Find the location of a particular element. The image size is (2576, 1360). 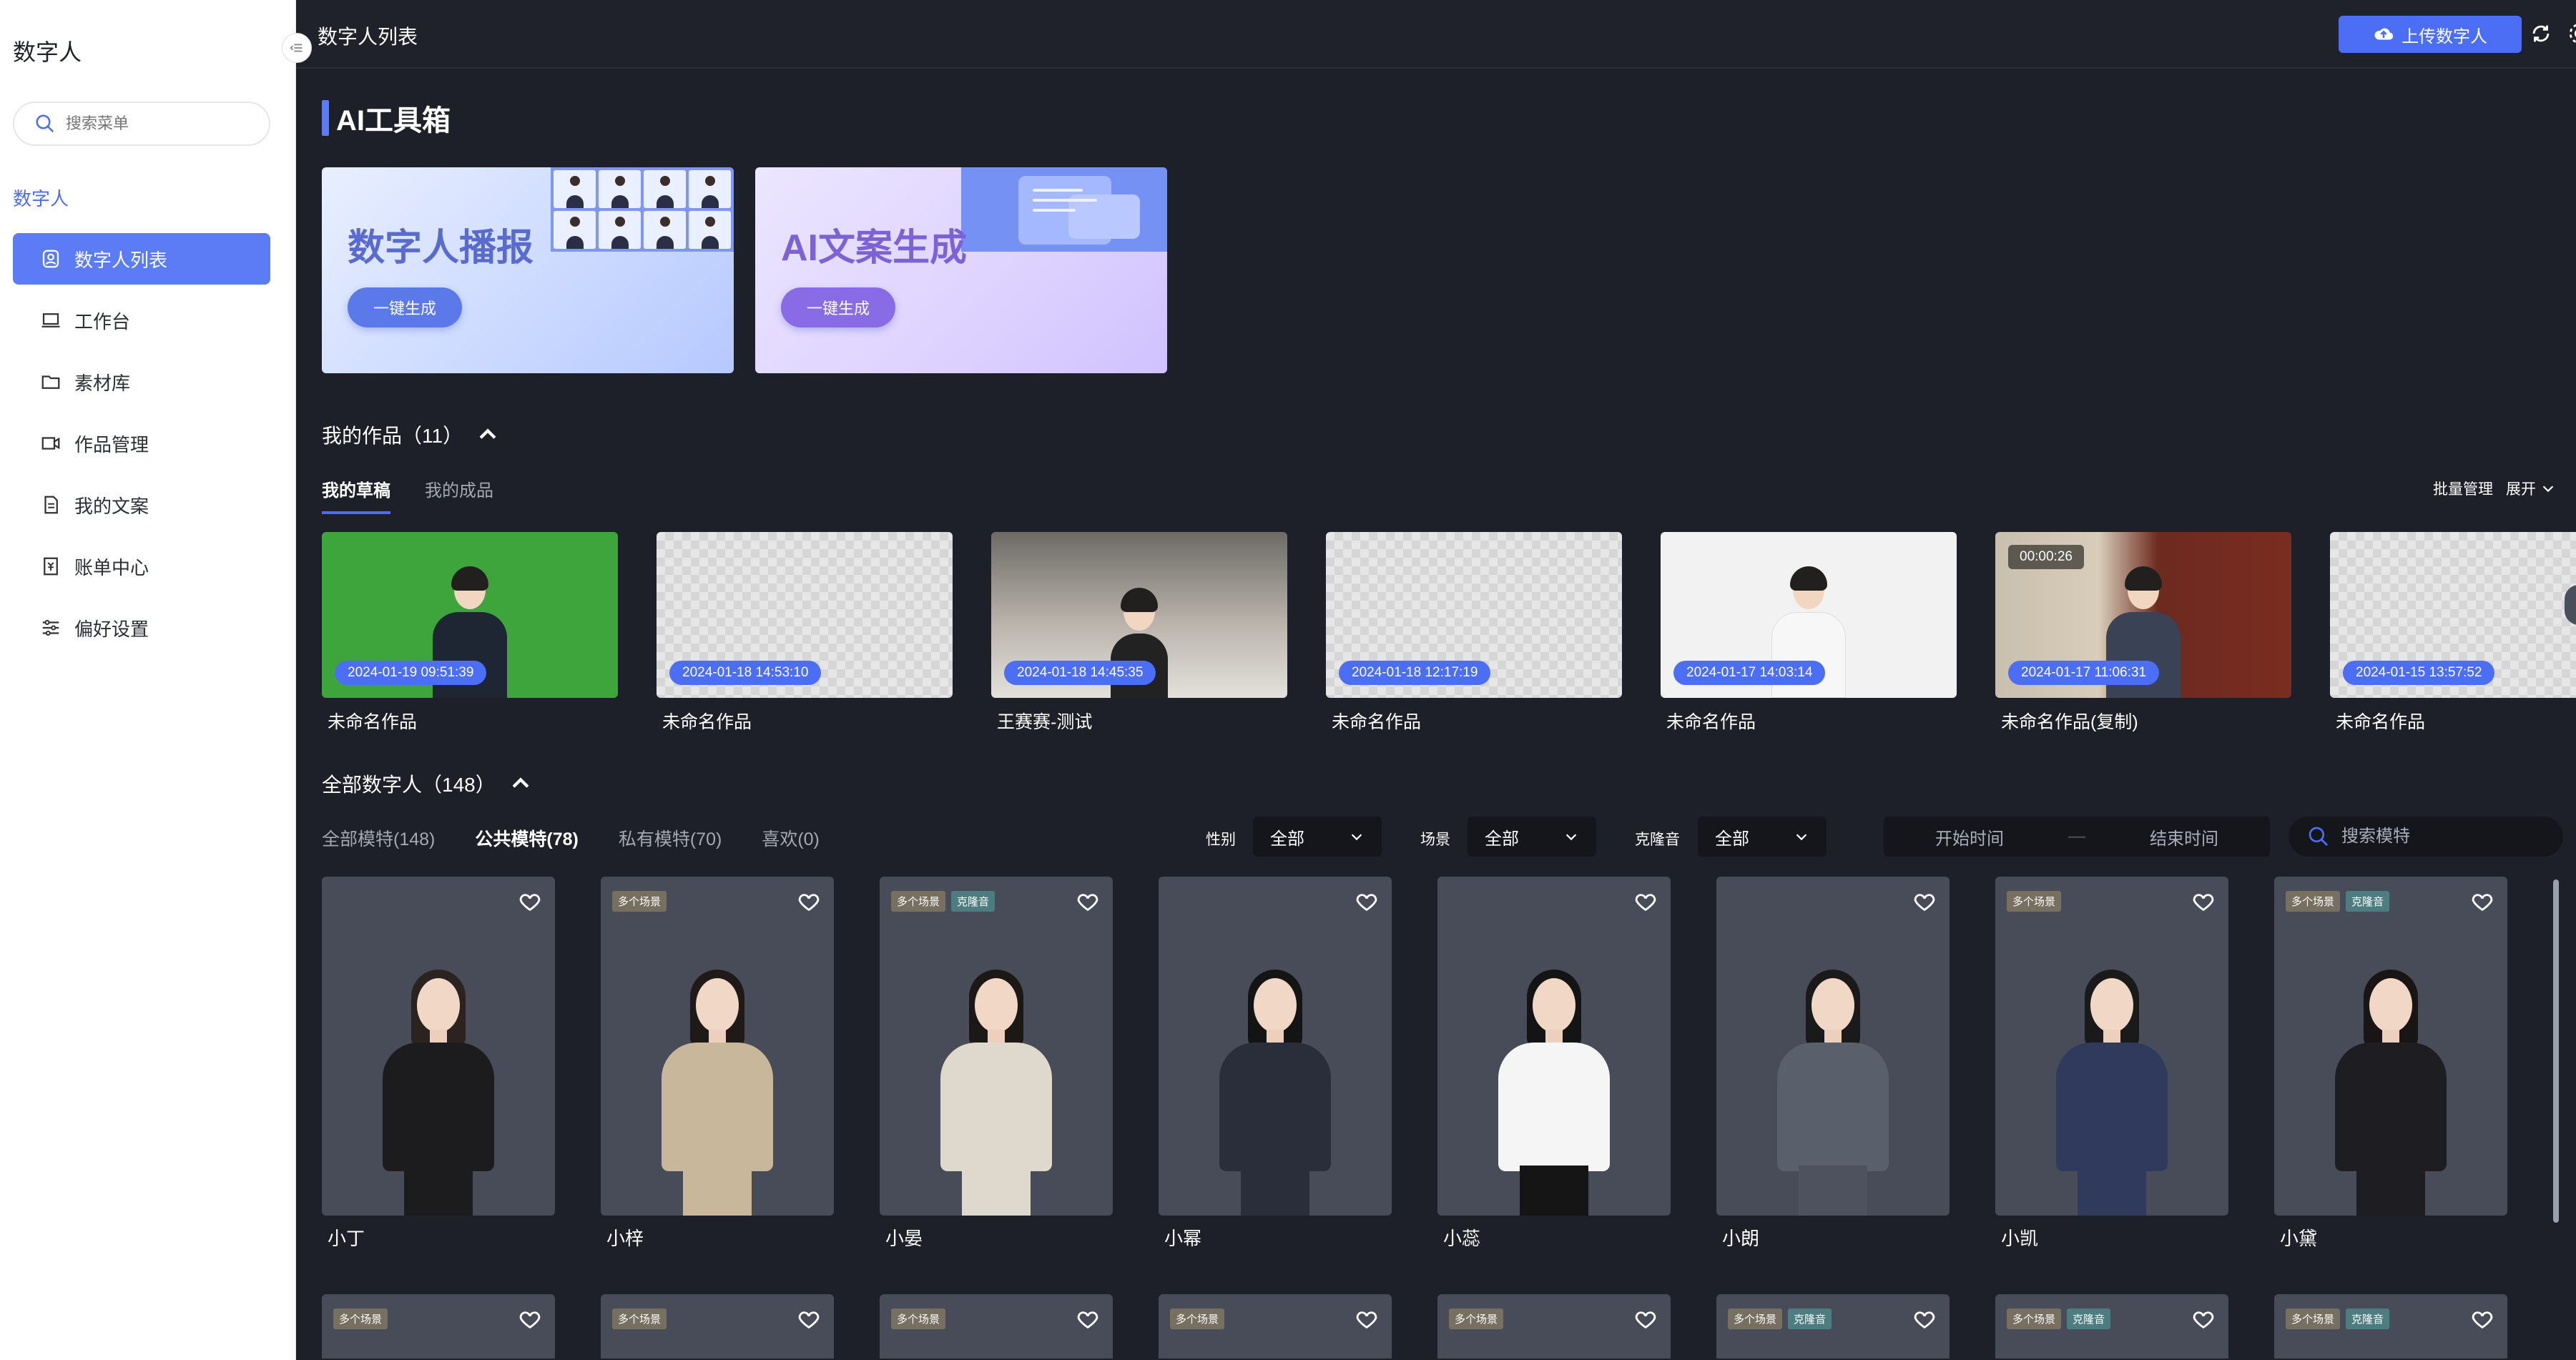

model-card: 多个场景 克隆音 小晏 is located at coordinates (997, 1064).